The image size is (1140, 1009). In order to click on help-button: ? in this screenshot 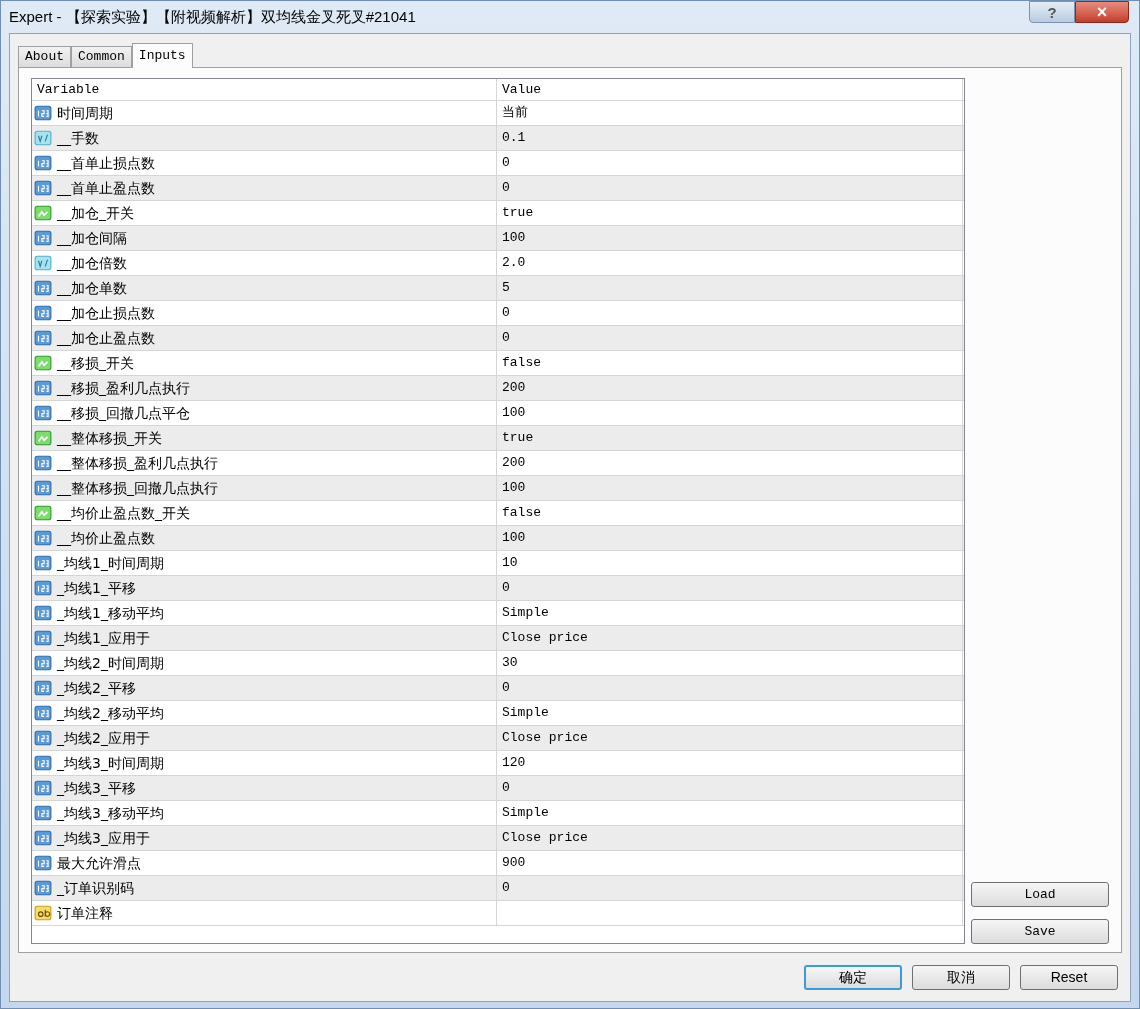, I will do `click(1052, 12)`.